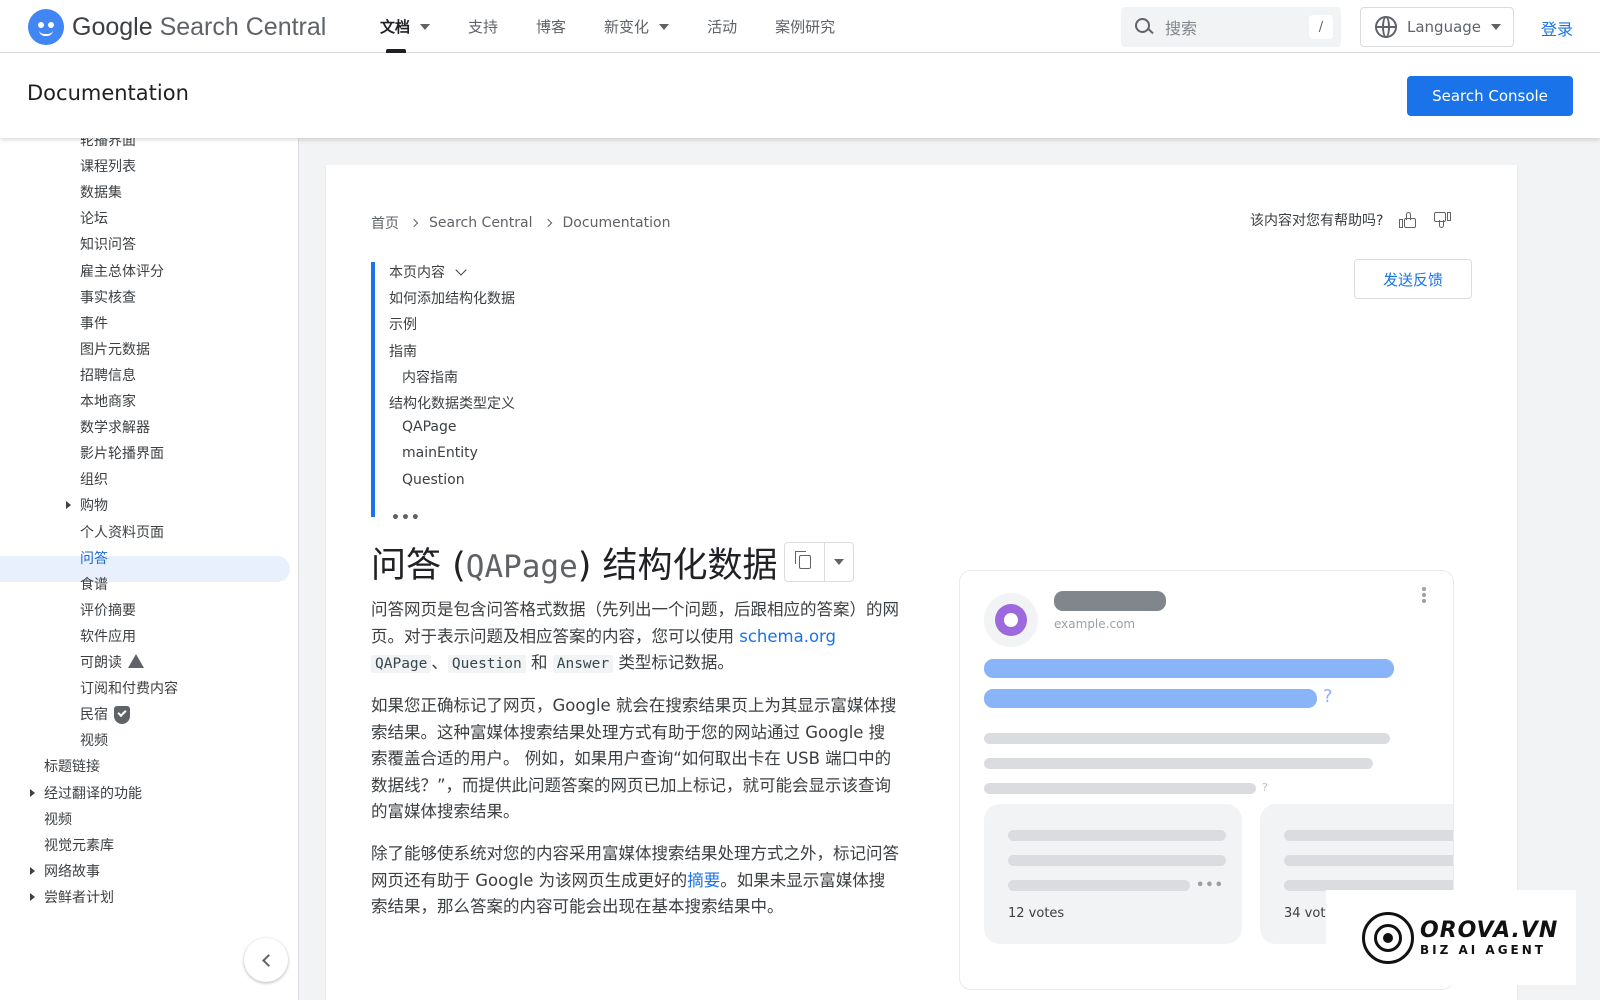 The image size is (1600, 1000). What do you see at coordinates (433, 480) in the screenshot?
I see `toc-item: Question` at bounding box center [433, 480].